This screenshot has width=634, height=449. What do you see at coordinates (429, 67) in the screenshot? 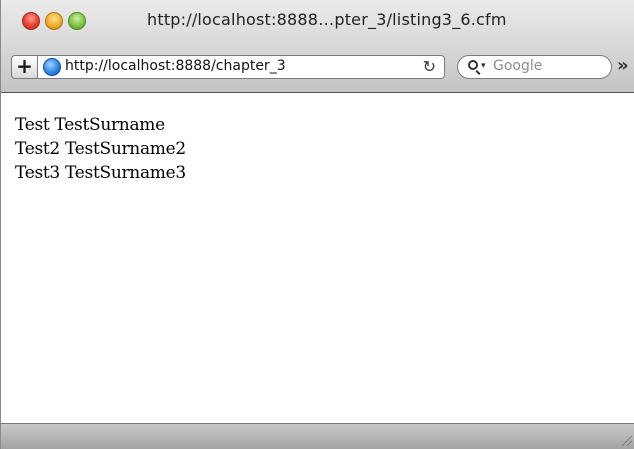
I see `reload-icon: ↻` at bounding box center [429, 67].